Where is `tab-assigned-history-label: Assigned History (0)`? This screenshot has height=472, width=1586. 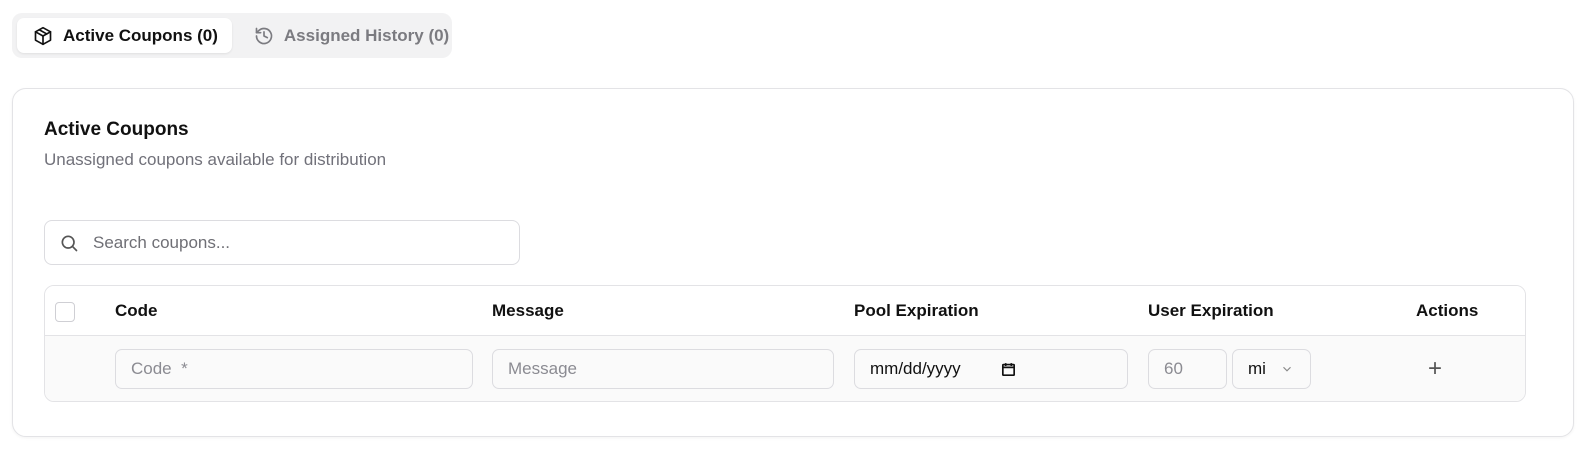 tab-assigned-history-label: Assigned History (0) is located at coordinates (366, 35).